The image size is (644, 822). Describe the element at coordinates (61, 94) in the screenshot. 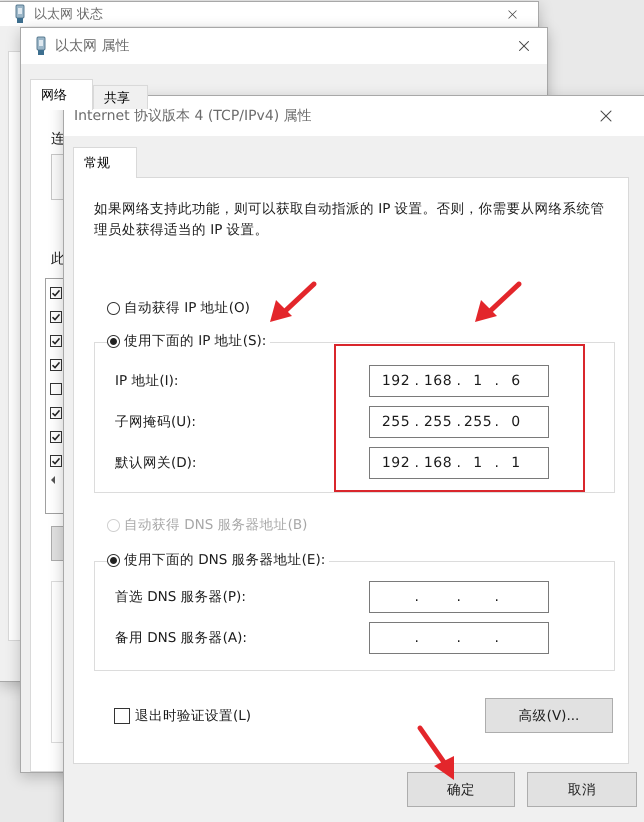

I see `tab: 网络` at that location.